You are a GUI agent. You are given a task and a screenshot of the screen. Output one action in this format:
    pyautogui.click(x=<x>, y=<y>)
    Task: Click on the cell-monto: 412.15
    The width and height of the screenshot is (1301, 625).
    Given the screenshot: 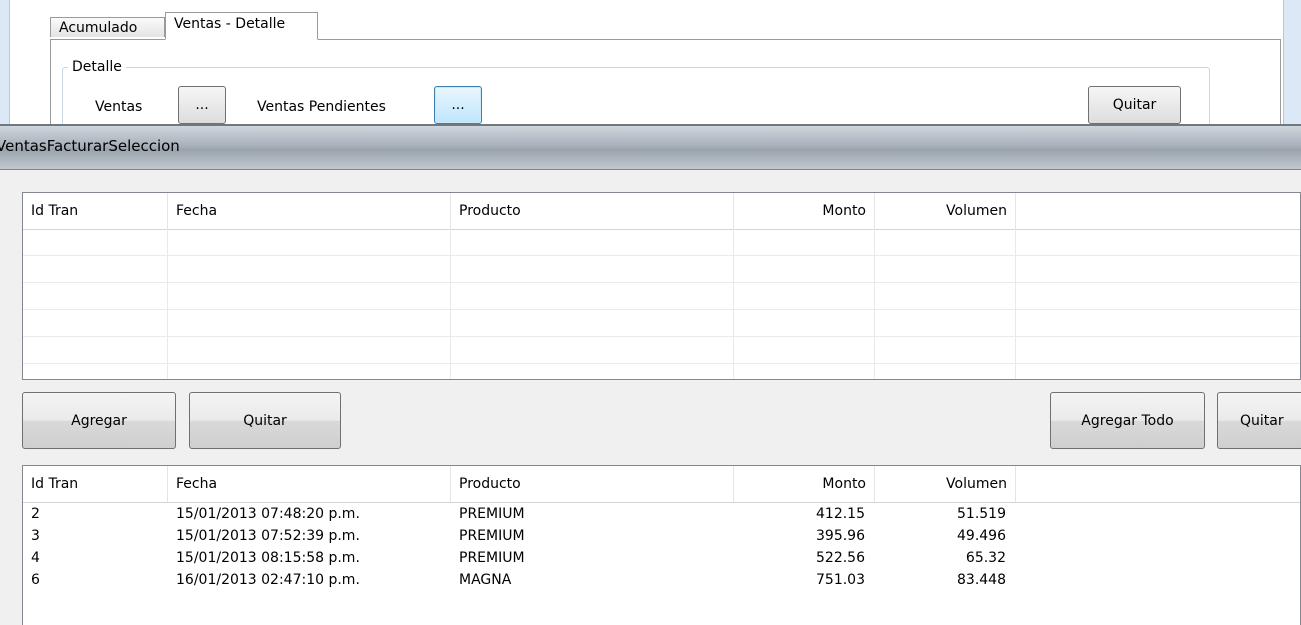 What is the action you would take?
    pyautogui.click(x=840, y=514)
    